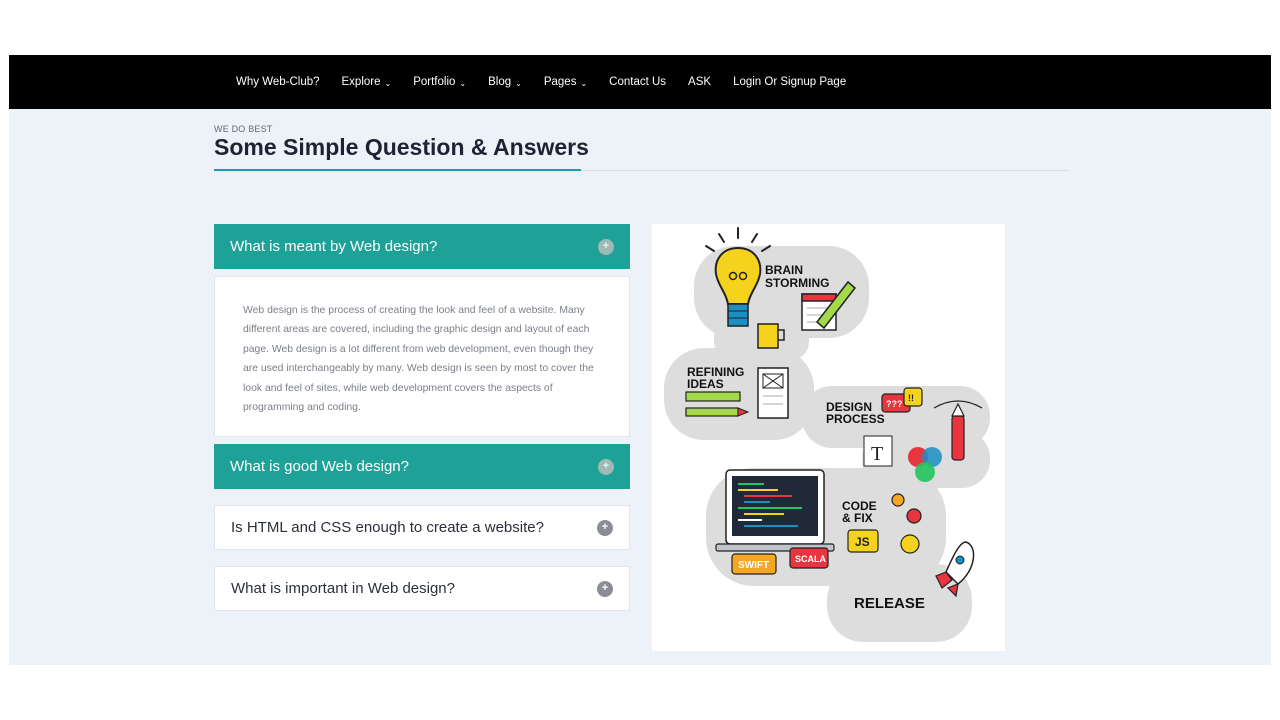 The width and height of the screenshot is (1280, 720). Describe the element at coordinates (705, 384) in the screenshot. I see `refining-label-2: IDEAS` at that location.